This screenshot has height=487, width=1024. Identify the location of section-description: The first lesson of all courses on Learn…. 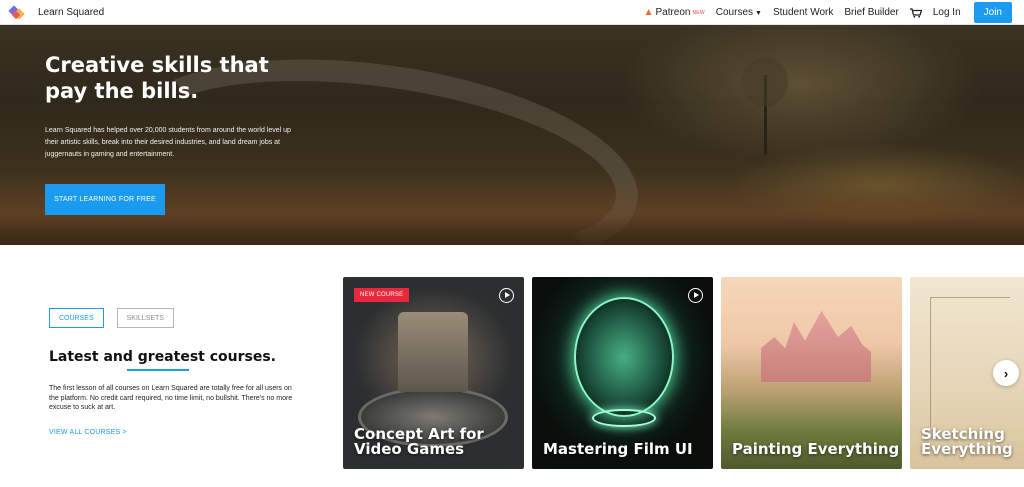
(171, 398).